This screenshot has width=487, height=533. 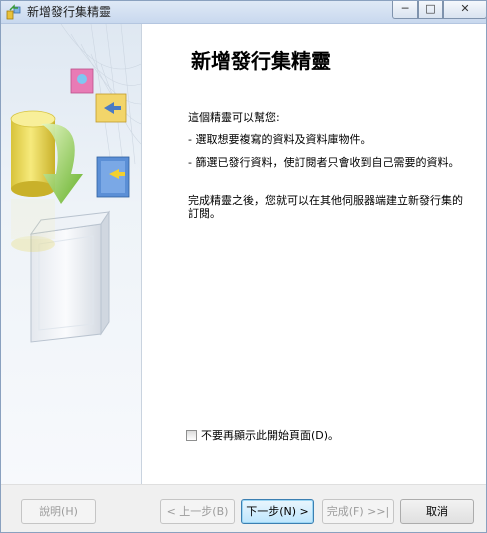 I want to click on intro-text: 這個精靈可以幫您:, so click(x=234, y=117).